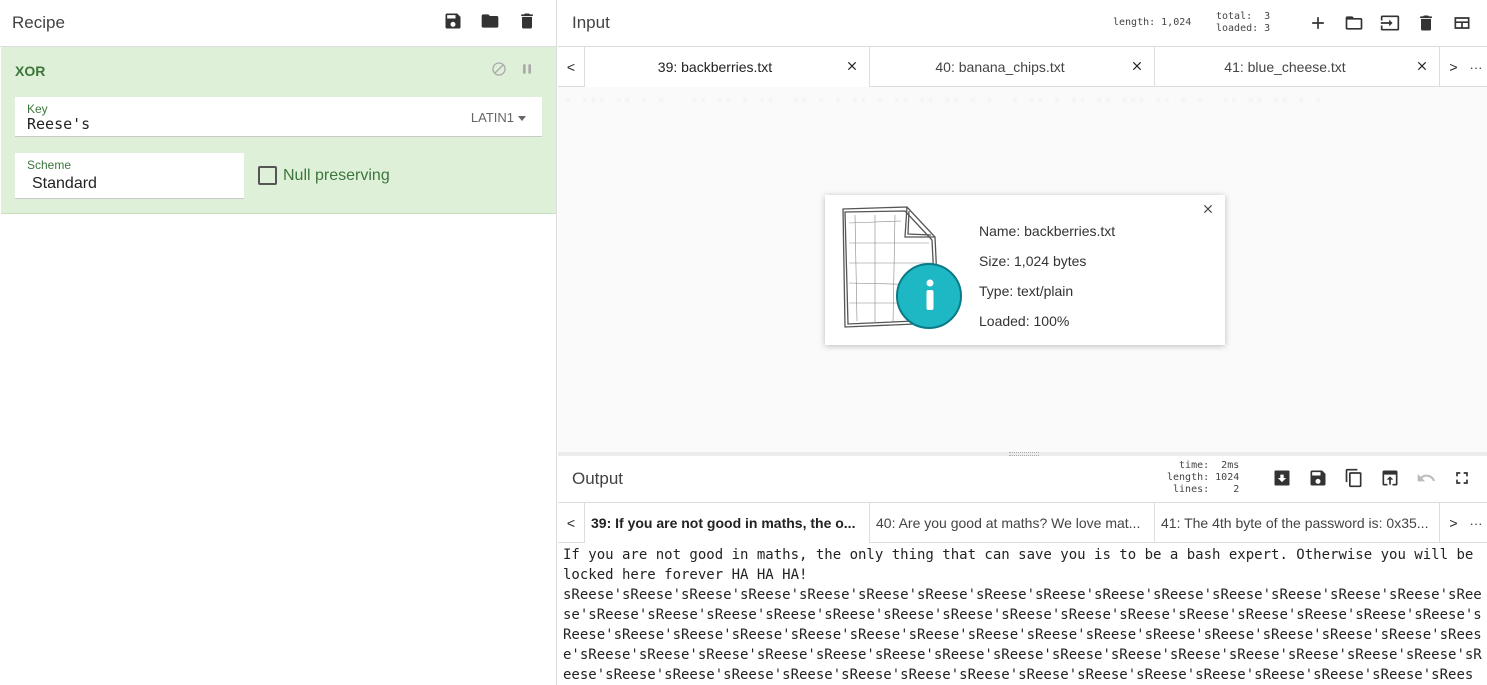 The width and height of the screenshot is (1487, 685). What do you see at coordinates (1022, 23) in the screenshot?
I see `input-header: Input length: 1,024 total: 3 loaded: 3` at bounding box center [1022, 23].